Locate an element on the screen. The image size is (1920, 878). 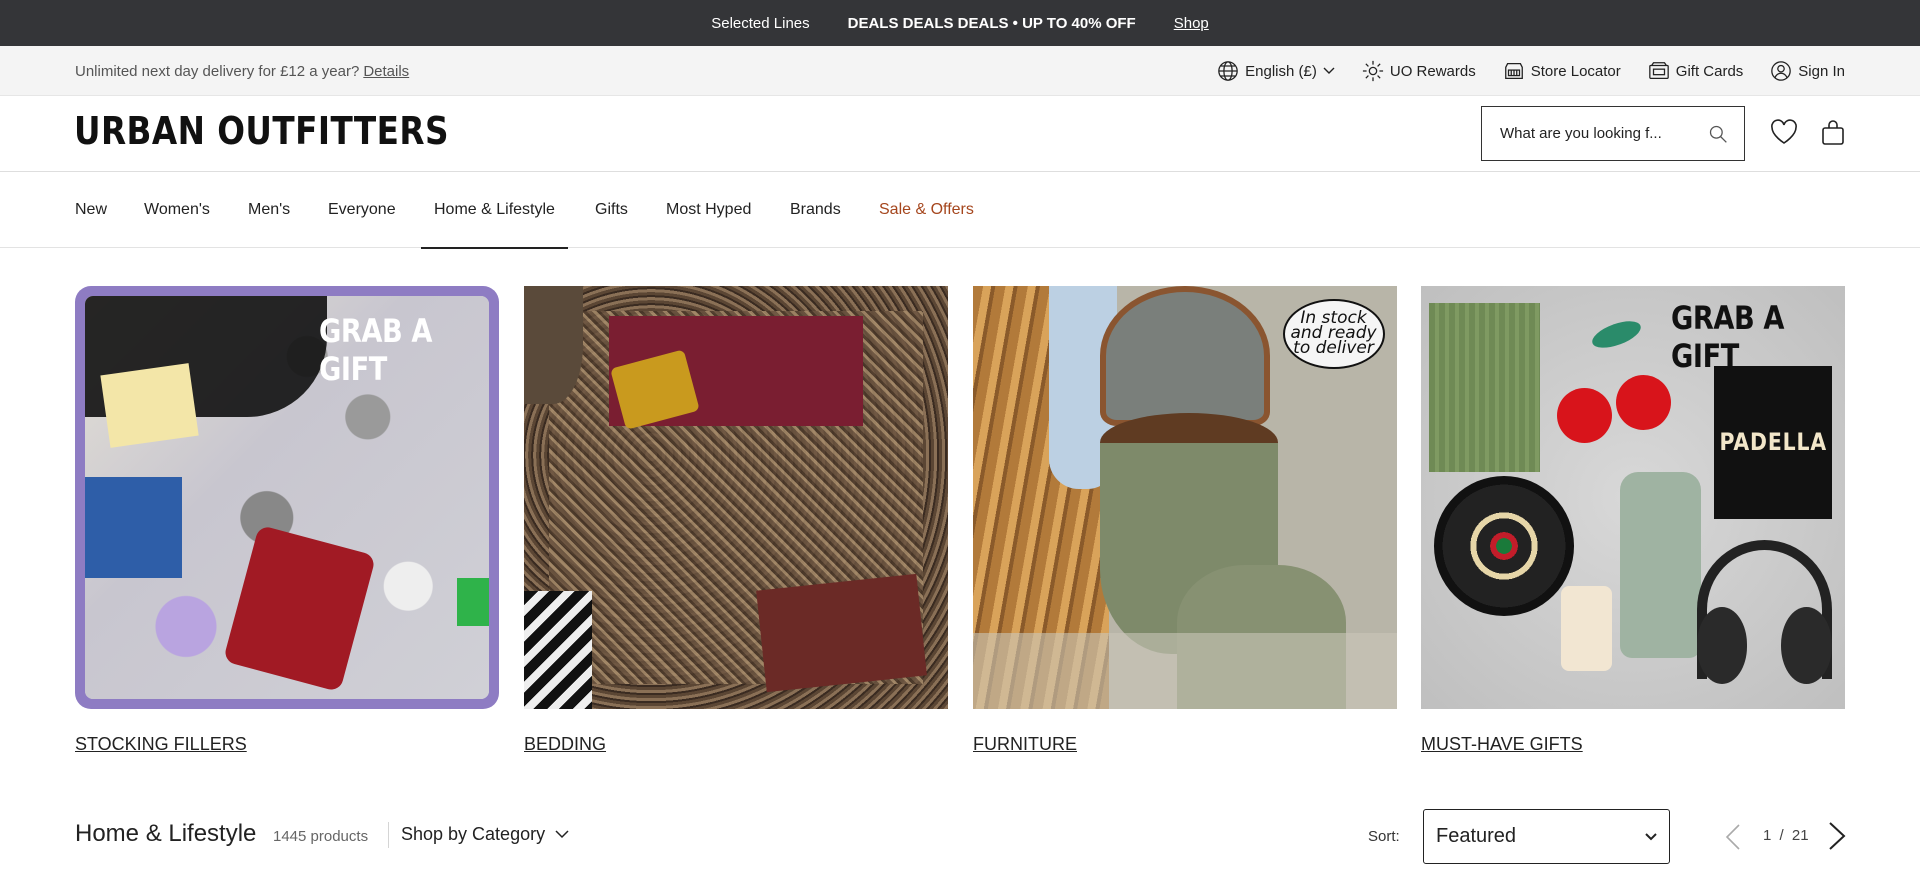
nav-item-mens: Men's is located at coordinates (269, 210).